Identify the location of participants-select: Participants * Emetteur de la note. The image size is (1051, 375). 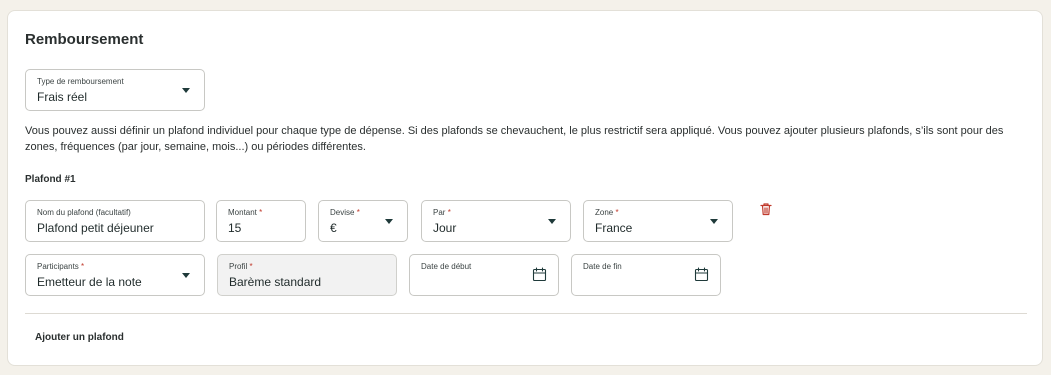
(115, 275).